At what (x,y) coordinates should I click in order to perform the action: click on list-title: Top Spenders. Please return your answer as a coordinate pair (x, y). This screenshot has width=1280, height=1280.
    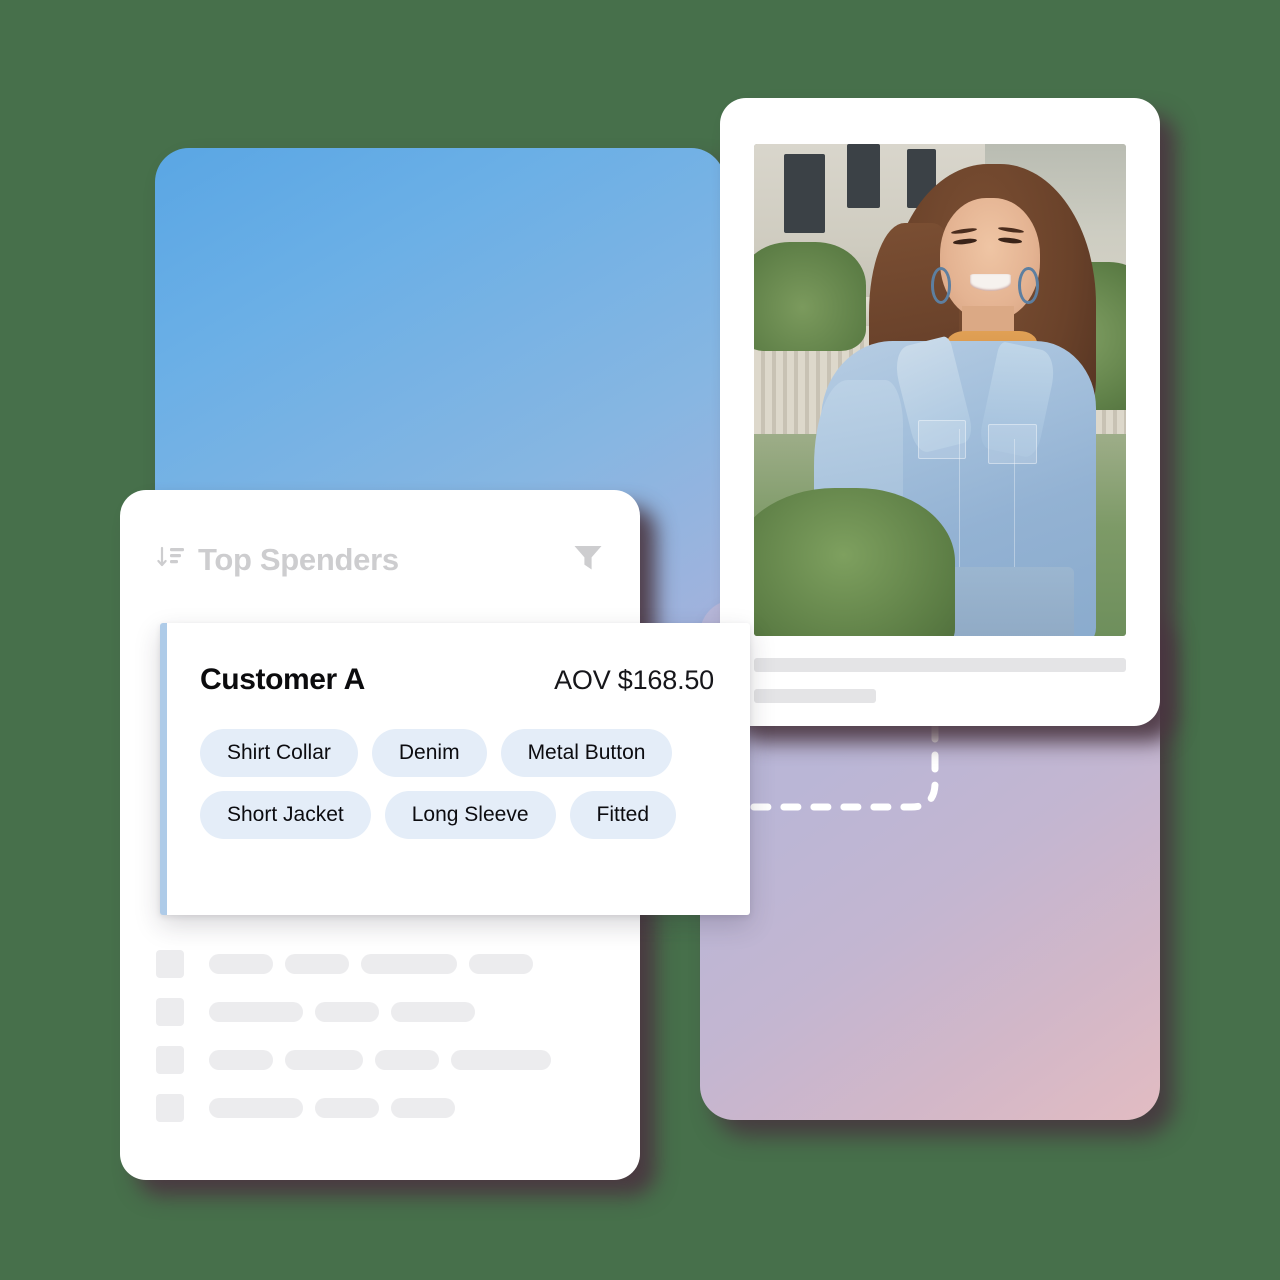
    Looking at the image, I should click on (298, 559).